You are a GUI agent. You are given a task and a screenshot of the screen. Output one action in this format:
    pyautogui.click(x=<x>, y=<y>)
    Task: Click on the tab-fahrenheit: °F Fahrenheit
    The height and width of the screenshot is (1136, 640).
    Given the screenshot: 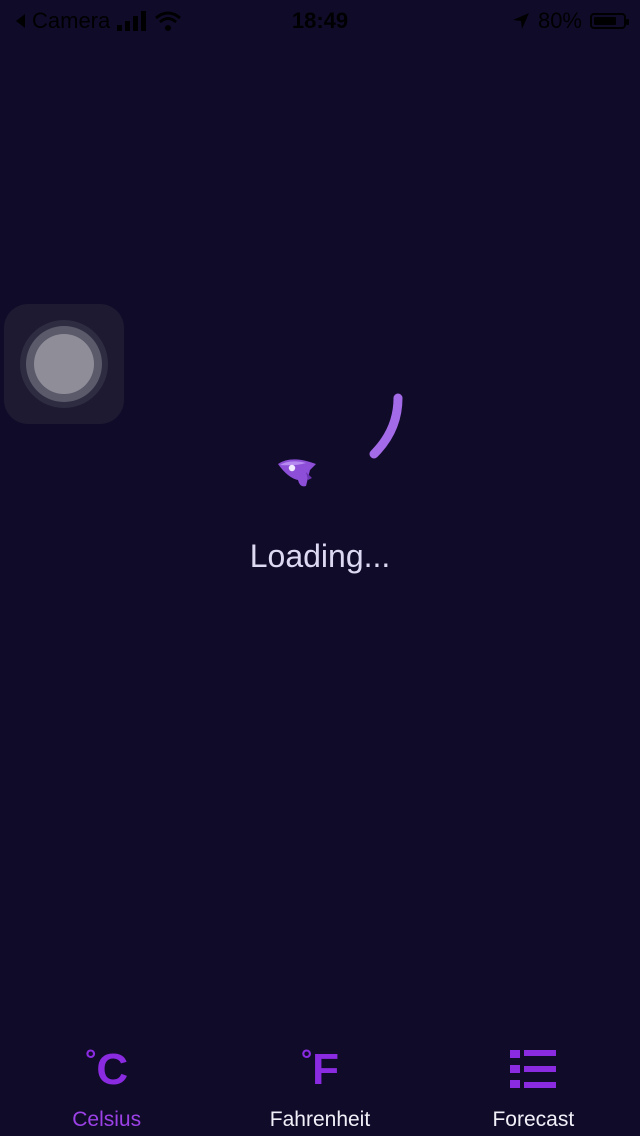 What is the action you would take?
    pyautogui.click(x=319, y=1088)
    